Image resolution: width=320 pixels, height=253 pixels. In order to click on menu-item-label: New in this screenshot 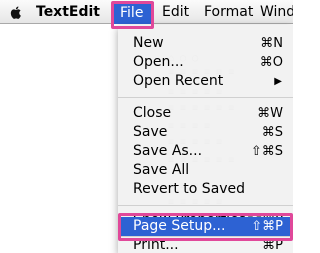, I will do `click(148, 43)`.